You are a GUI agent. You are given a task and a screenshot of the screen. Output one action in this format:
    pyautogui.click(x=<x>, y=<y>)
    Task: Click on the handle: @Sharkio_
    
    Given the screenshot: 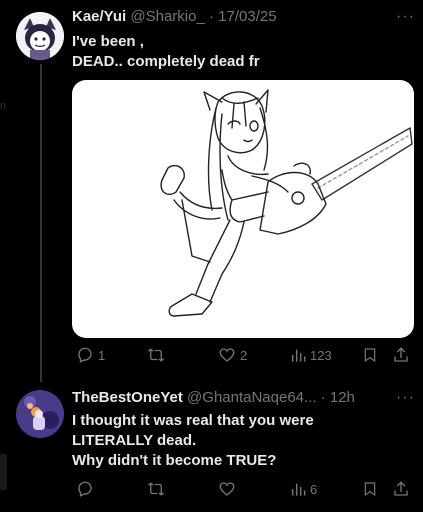 What is the action you would take?
    pyautogui.click(x=167, y=16)
    